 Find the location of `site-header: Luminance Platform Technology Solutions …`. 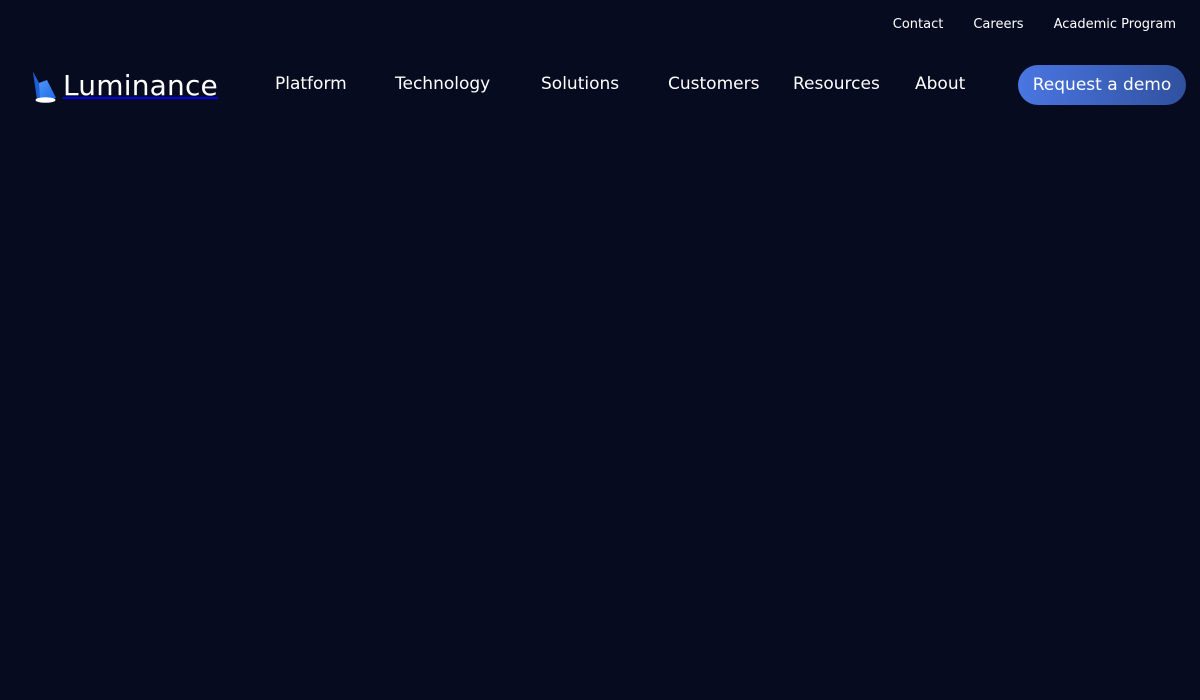

site-header: Luminance Platform Technology Solutions … is located at coordinates (609, 85).